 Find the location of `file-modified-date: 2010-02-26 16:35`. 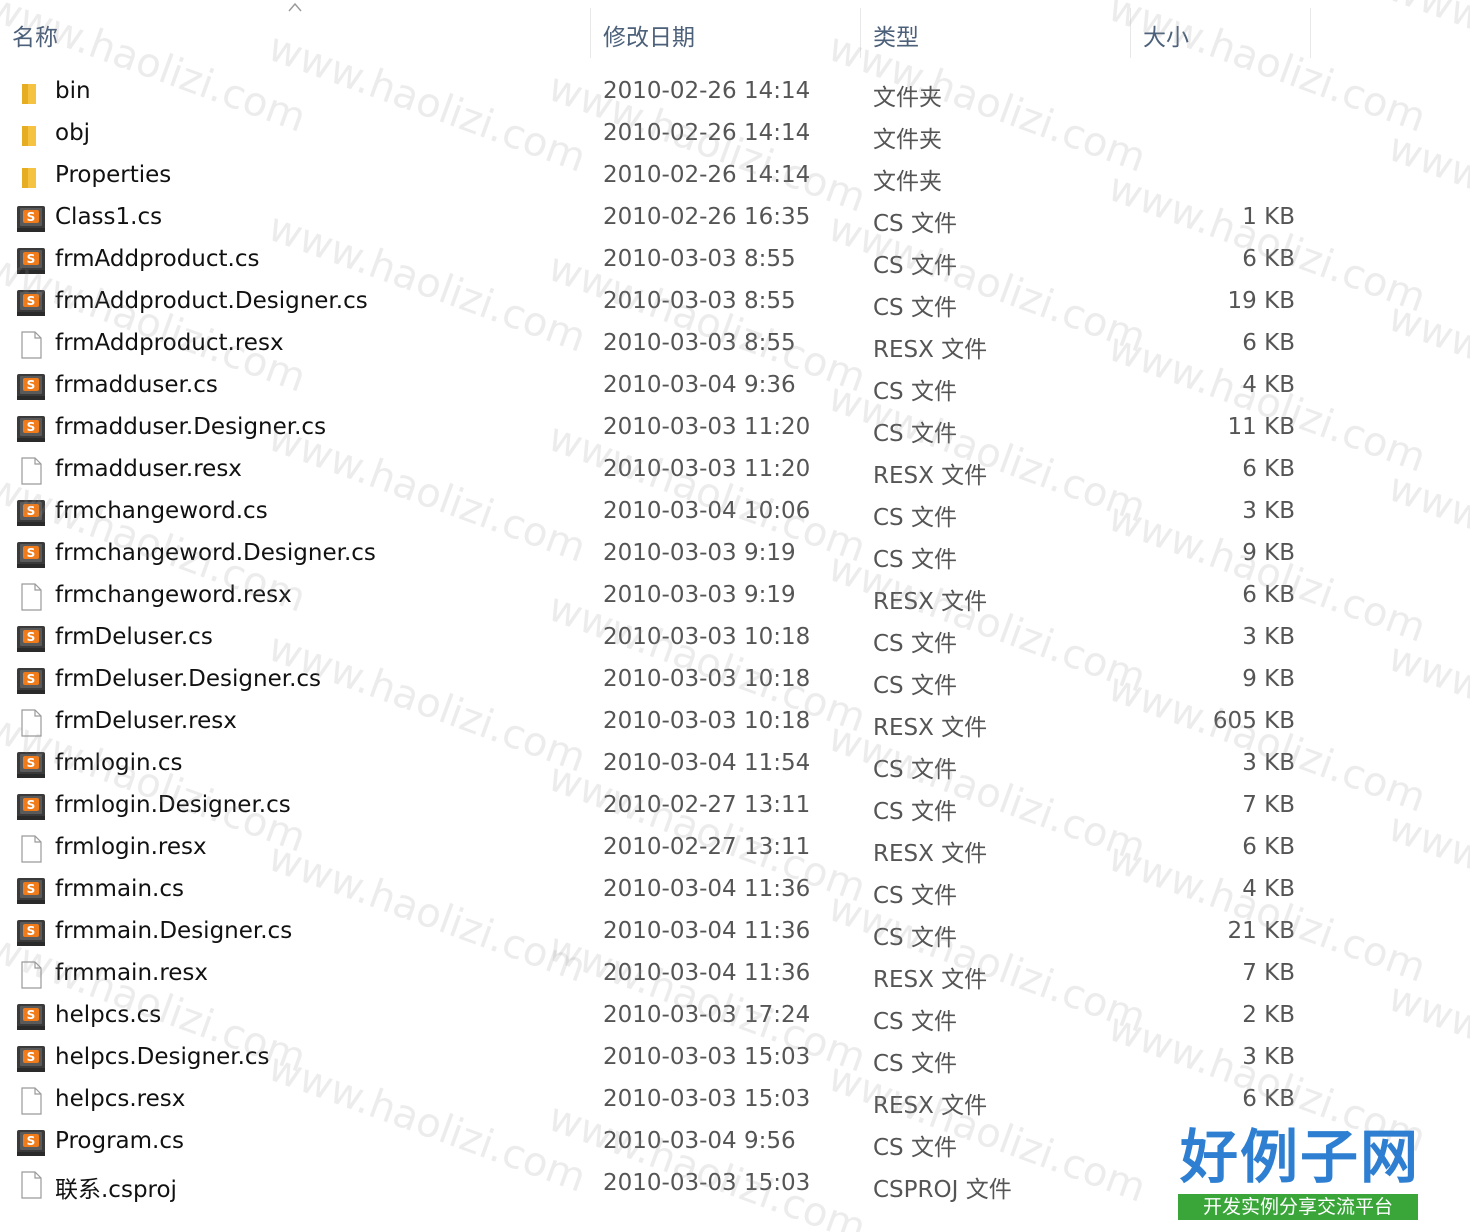

file-modified-date: 2010-02-26 16:35 is located at coordinates (707, 217).